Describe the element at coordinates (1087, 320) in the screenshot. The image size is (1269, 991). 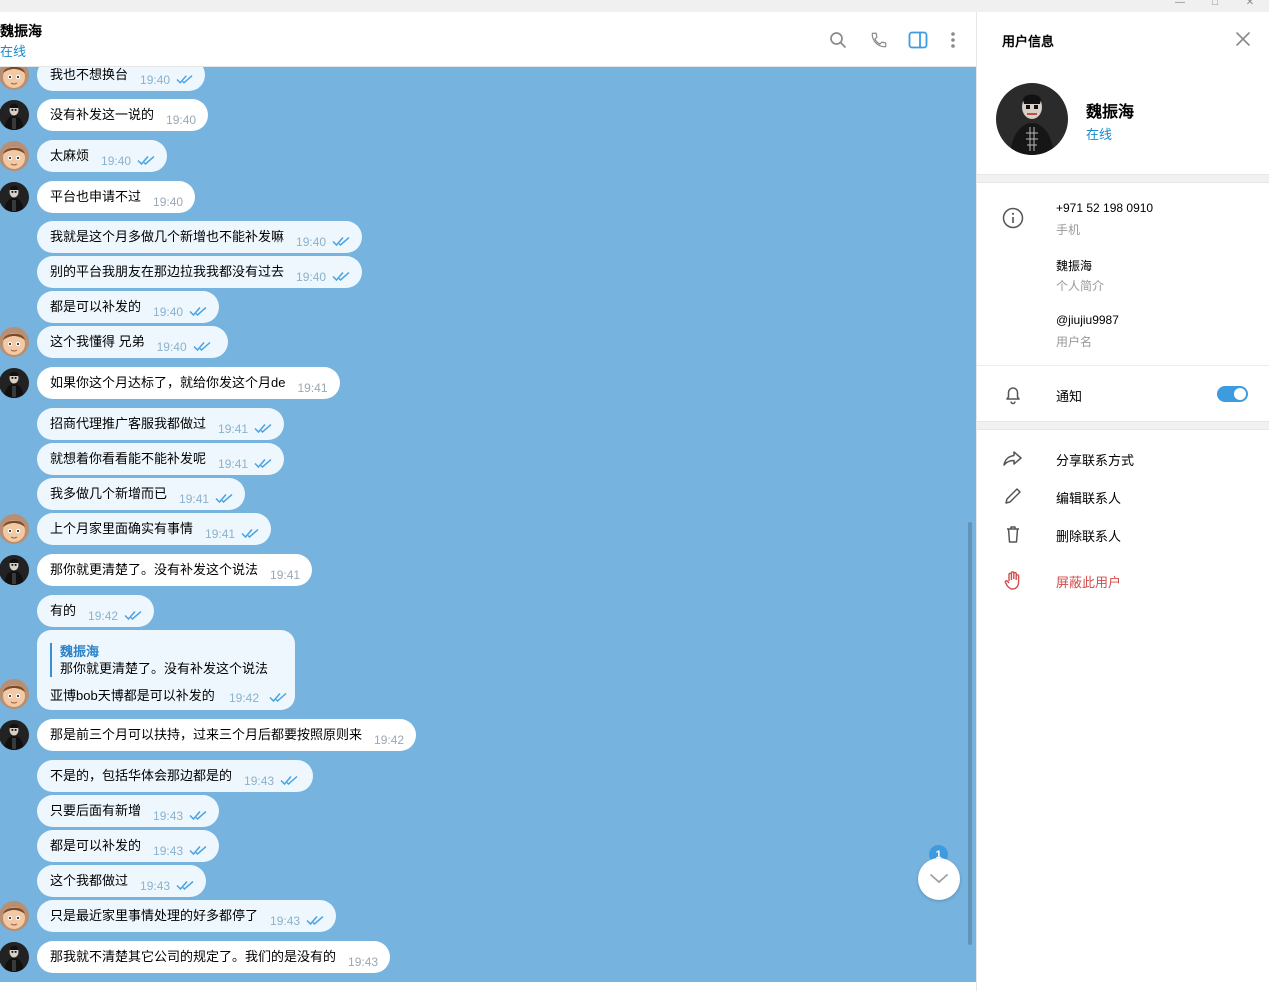
I see `username-value: @jiujiu9987` at that location.